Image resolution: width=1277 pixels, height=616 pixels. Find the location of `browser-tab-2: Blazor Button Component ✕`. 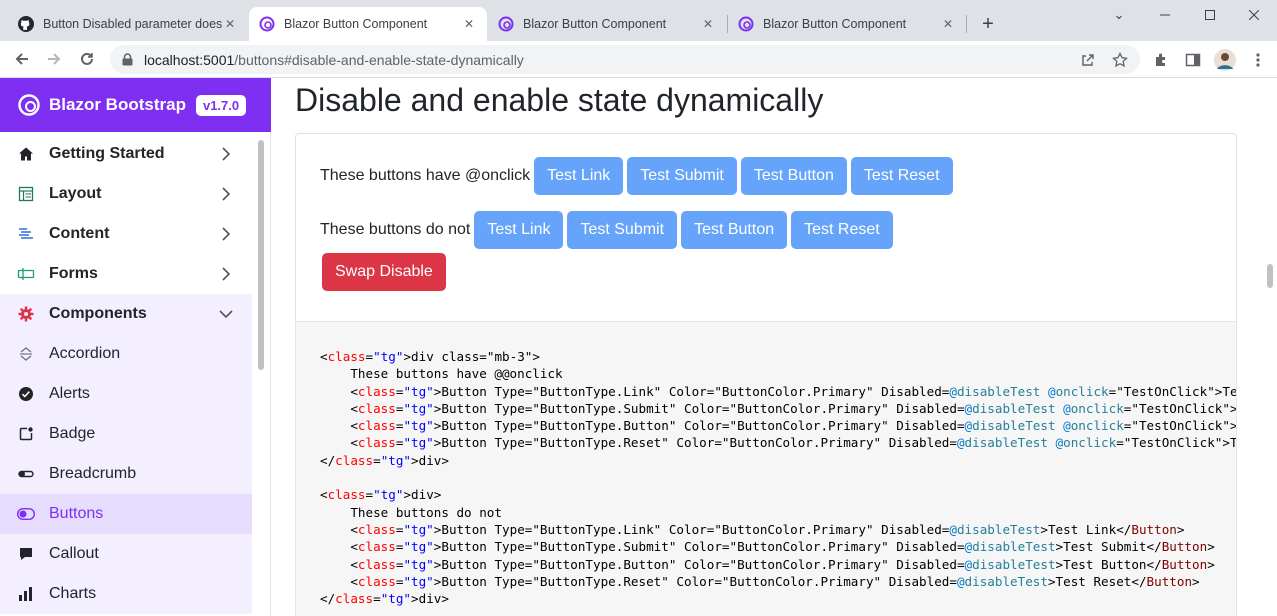

browser-tab-2: Blazor Button Component ✕ is located at coordinates (368, 24).